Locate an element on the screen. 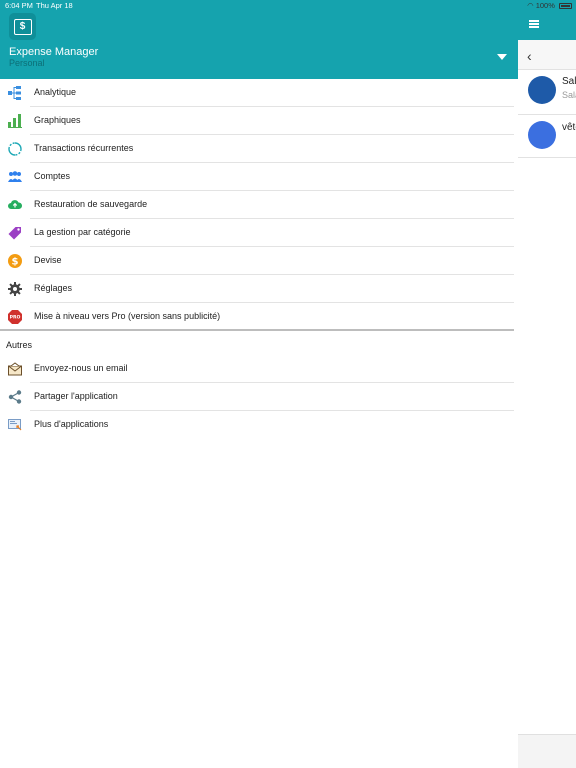 The width and height of the screenshot is (576, 768). analytics-icon is located at coordinates (14, 93).